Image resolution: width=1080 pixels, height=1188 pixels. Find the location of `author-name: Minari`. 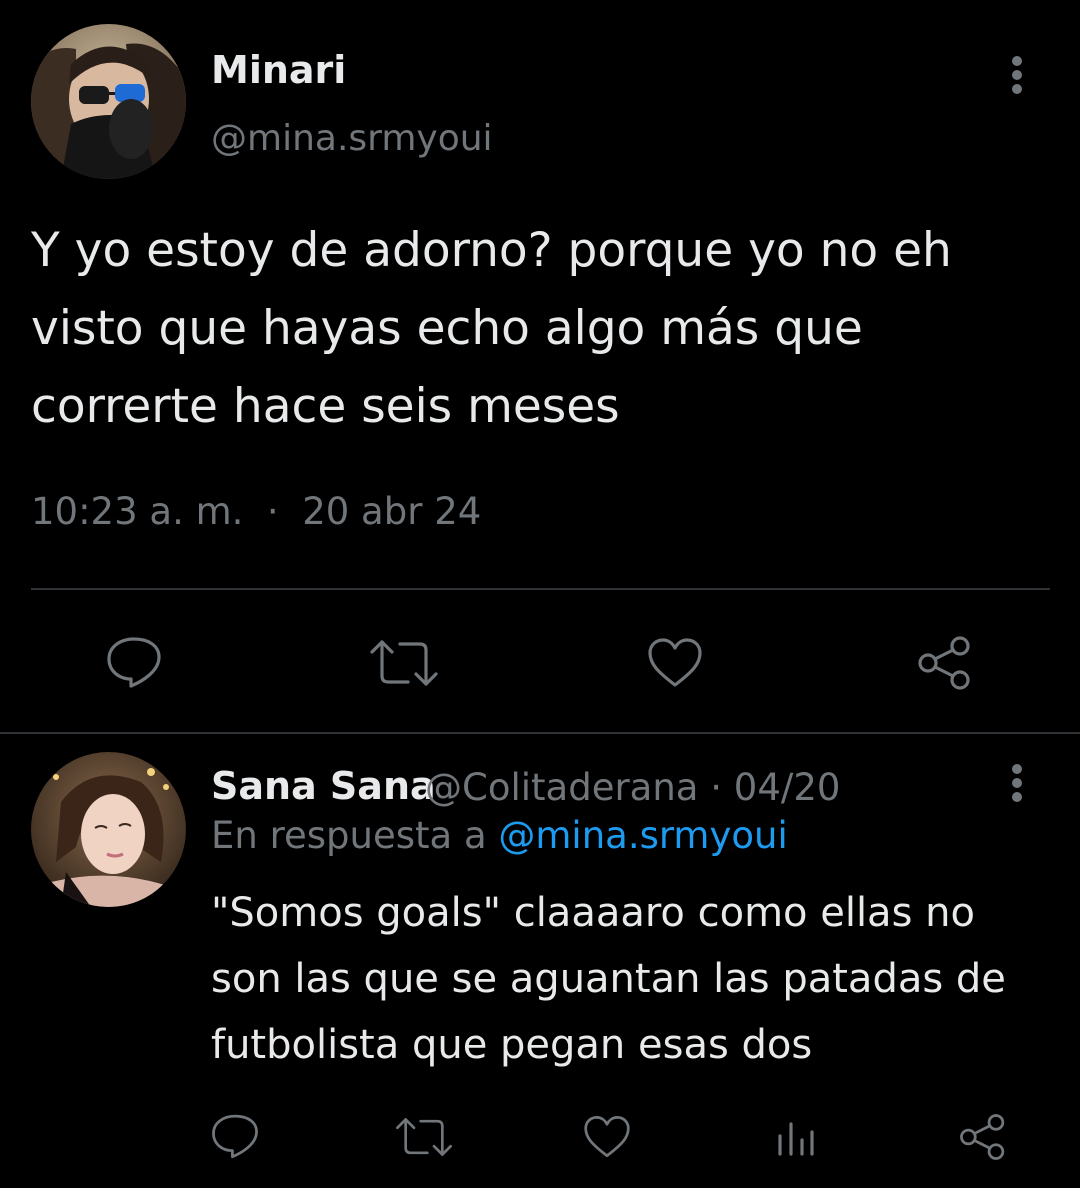

author-name: Minari is located at coordinates (278, 70).